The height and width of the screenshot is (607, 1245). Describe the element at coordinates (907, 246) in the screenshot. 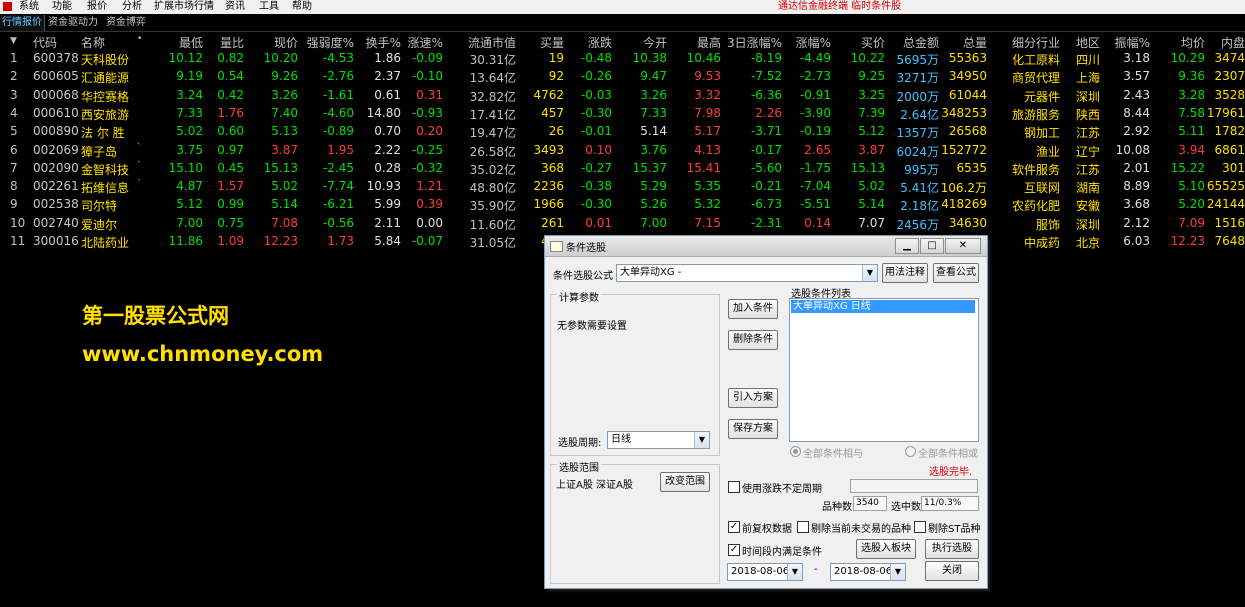

I see `minimize-icon: ▁` at that location.